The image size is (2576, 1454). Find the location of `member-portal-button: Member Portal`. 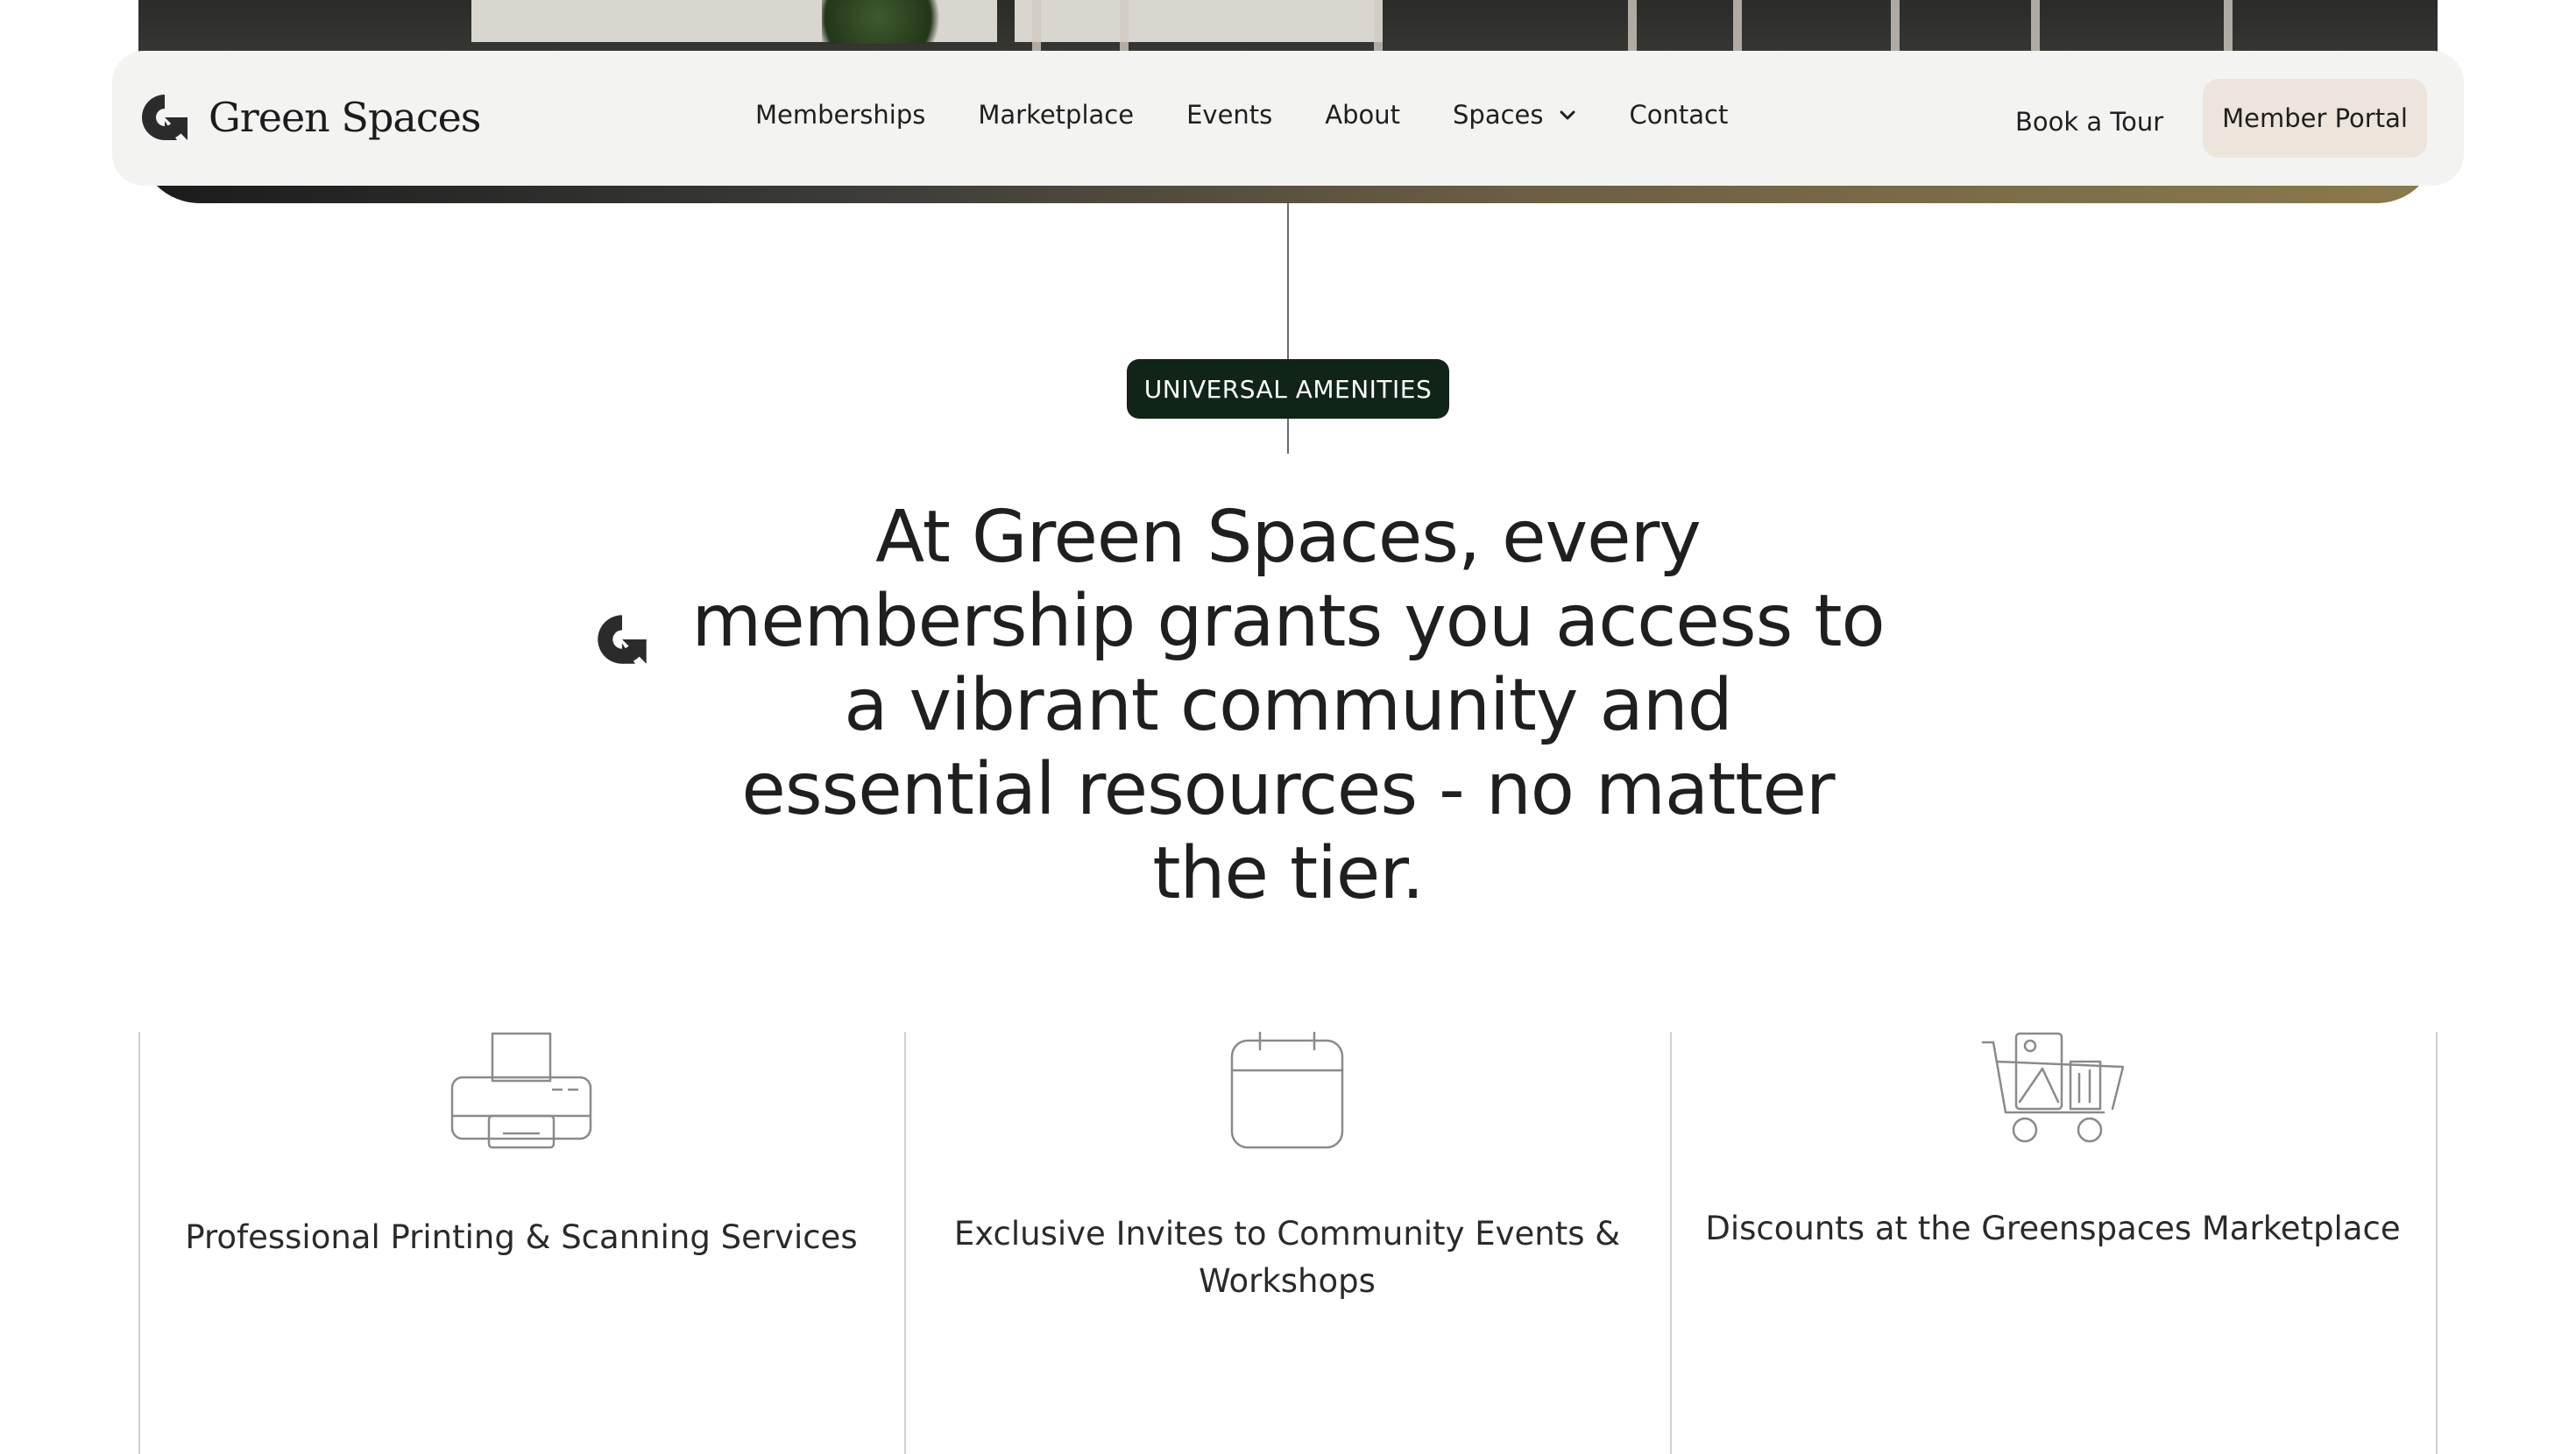

member-portal-button: Member Portal is located at coordinates (2315, 119).